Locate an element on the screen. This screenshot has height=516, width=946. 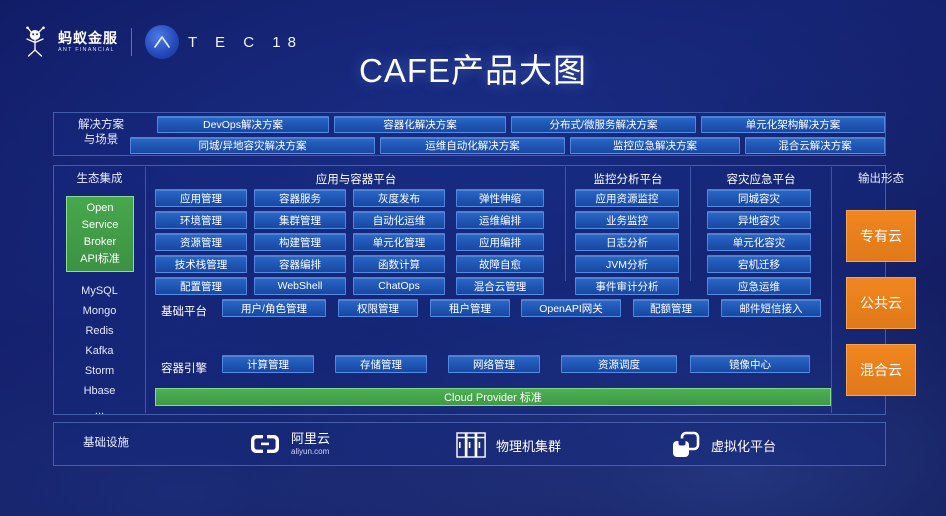
chip-tenant-management: 租户管理 is located at coordinates (470, 308).